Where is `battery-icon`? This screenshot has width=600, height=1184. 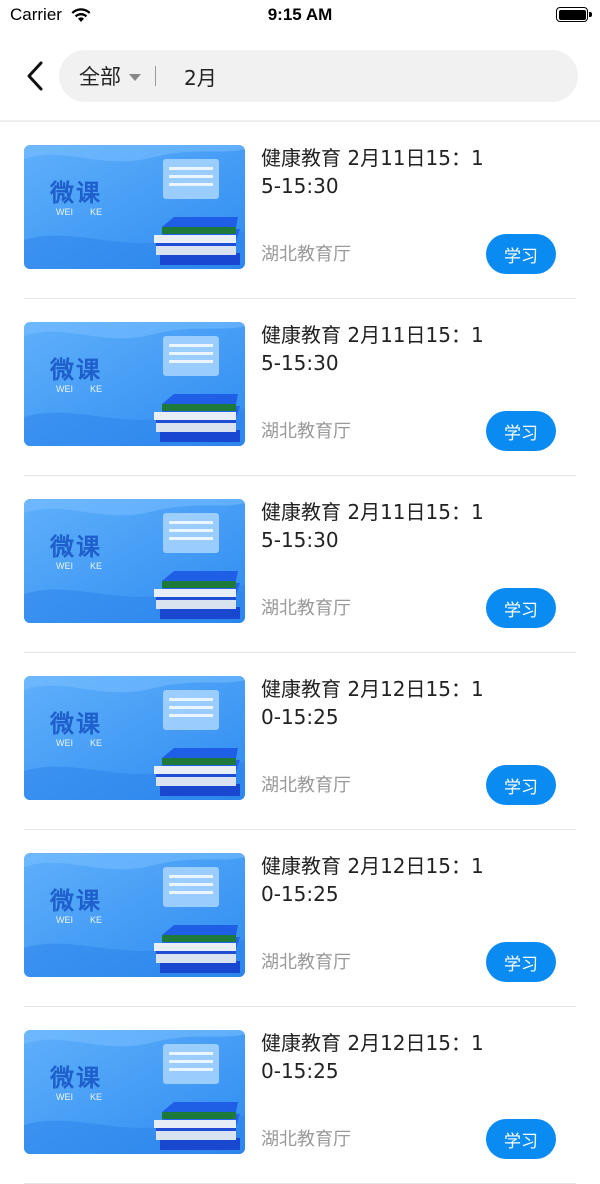
battery-icon is located at coordinates (574, 14).